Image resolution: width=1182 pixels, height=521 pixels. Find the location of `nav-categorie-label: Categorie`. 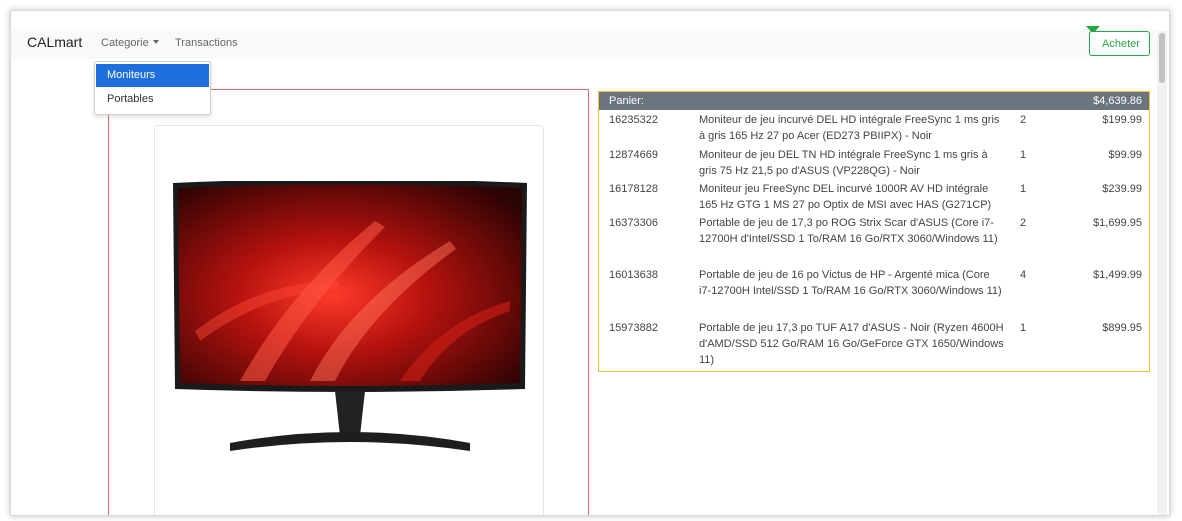

nav-categorie-label: Categorie is located at coordinates (125, 43).